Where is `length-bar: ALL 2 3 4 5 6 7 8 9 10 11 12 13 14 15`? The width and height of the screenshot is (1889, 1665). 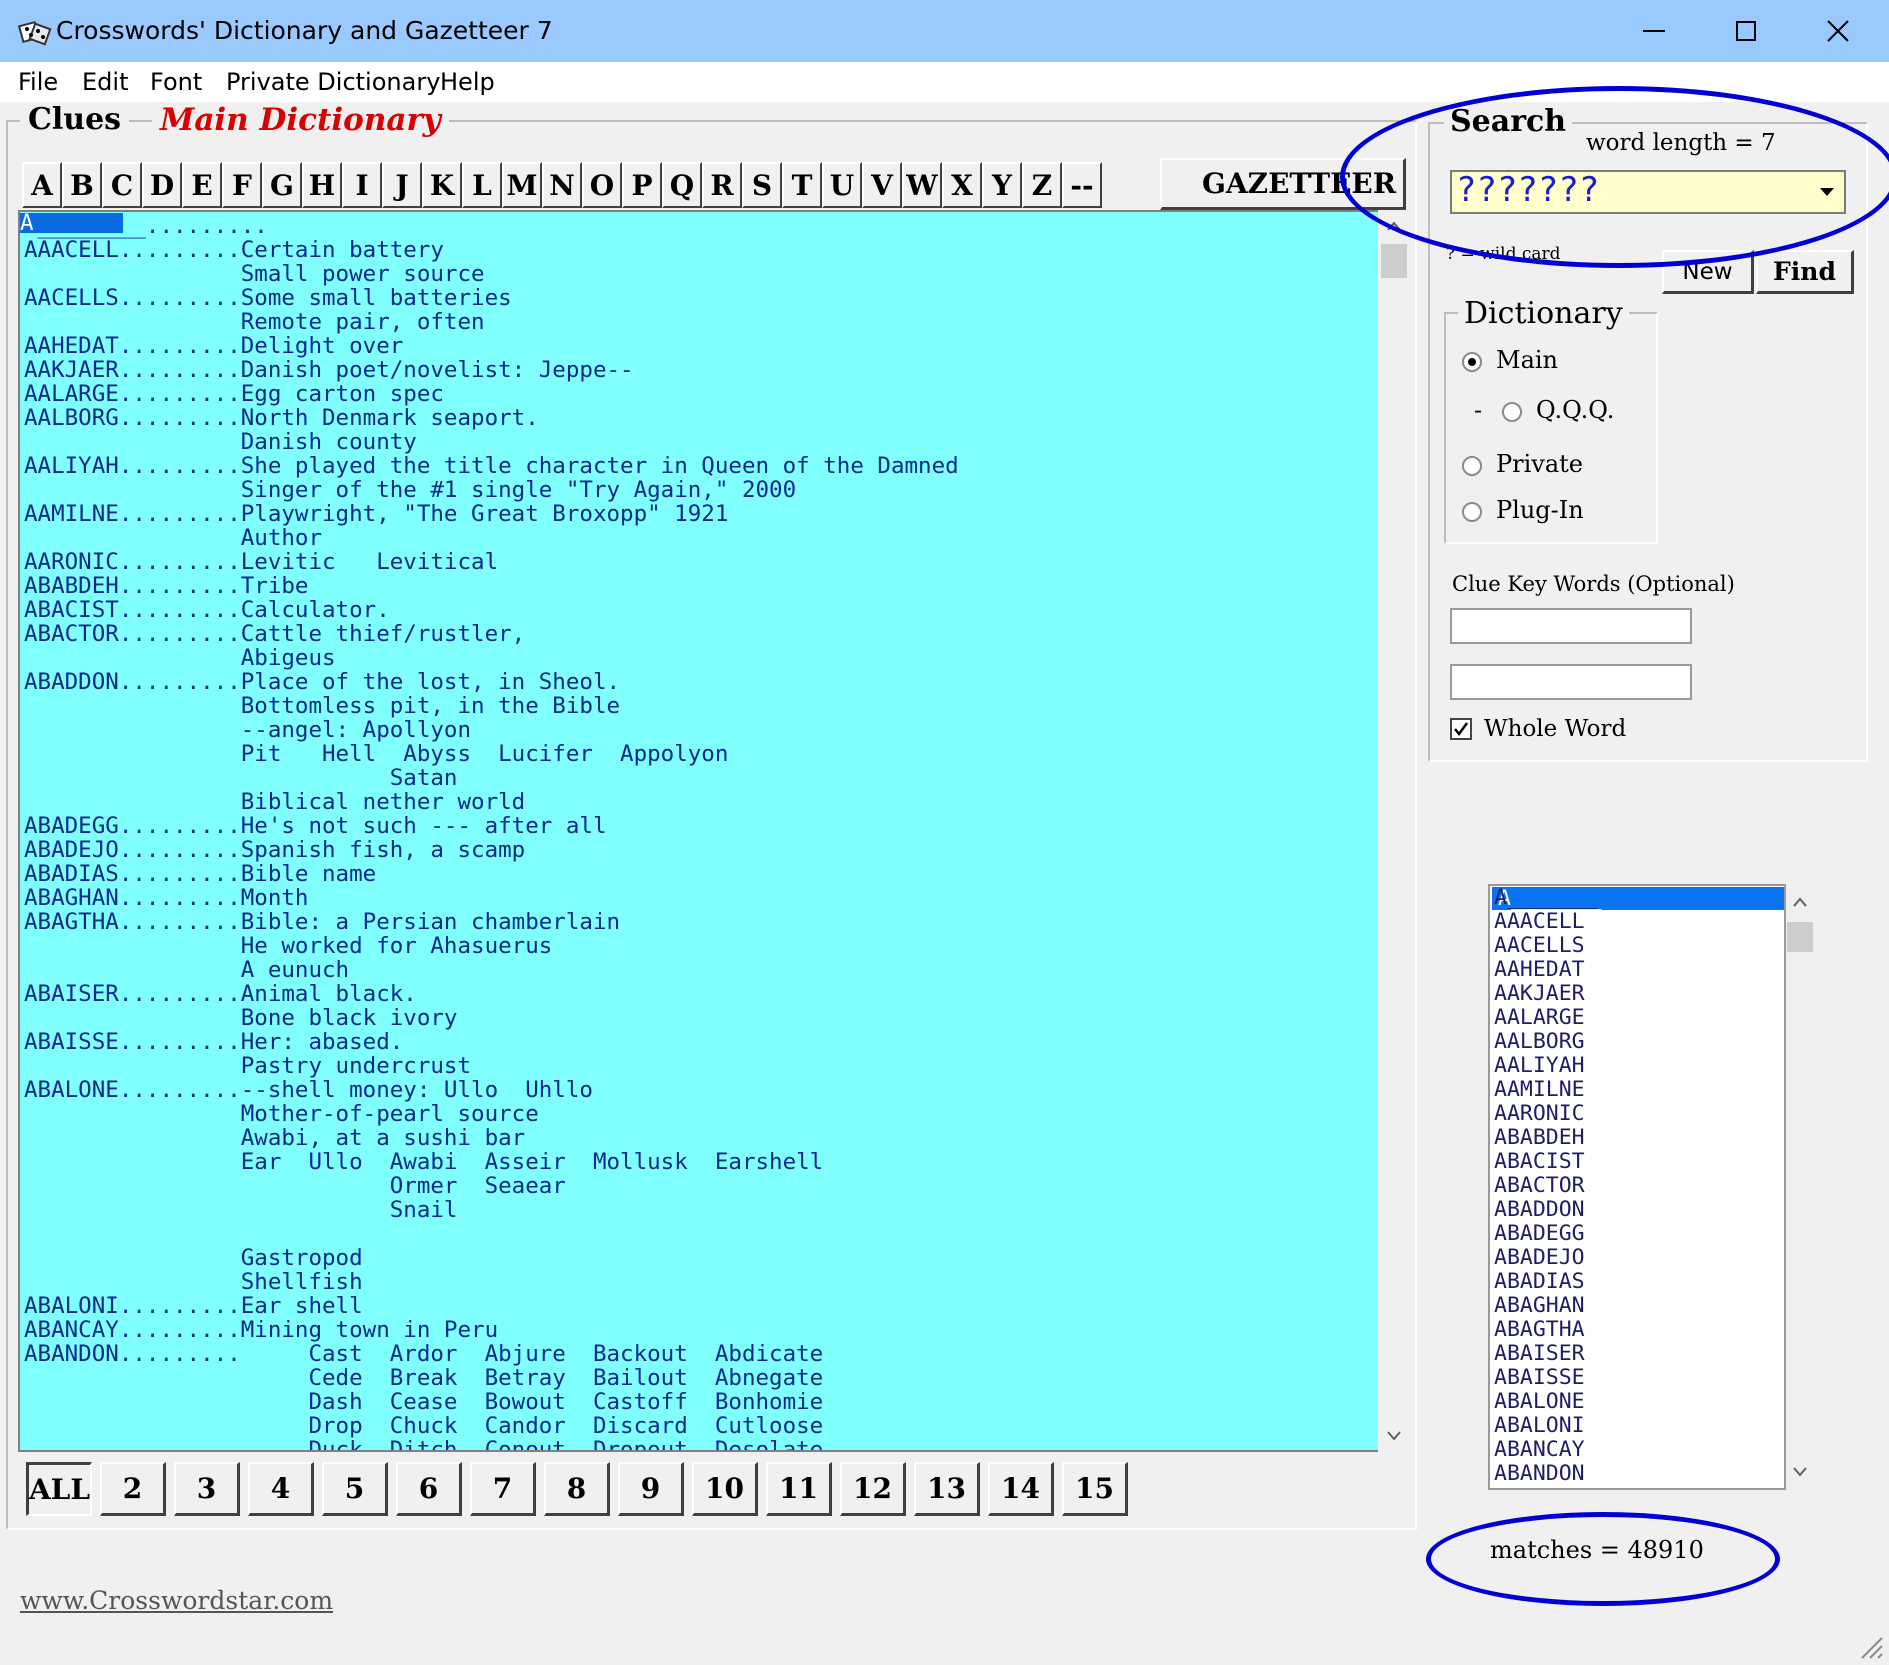 length-bar: ALL 2 3 4 5 6 7 8 9 10 11 12 13 14 15 is located at coordinates (581, 1489).